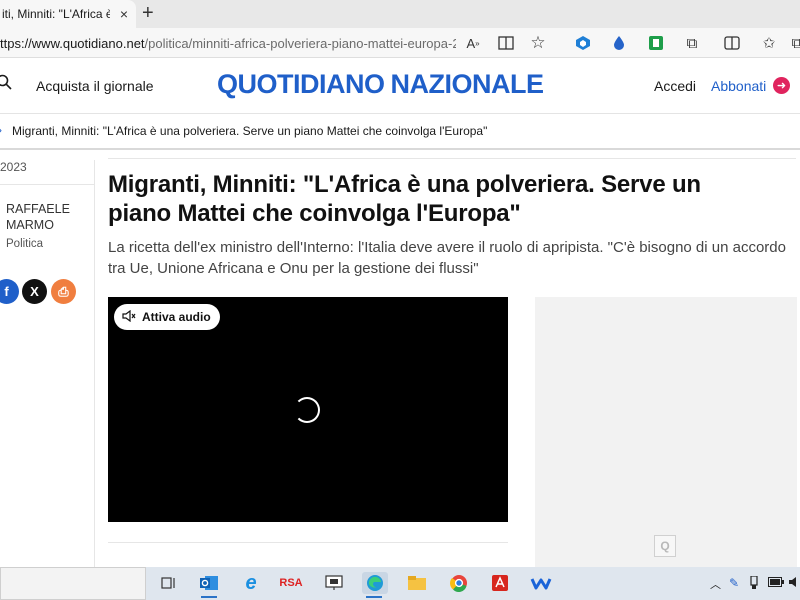  I want to click on search-icon, so click(6, 82).